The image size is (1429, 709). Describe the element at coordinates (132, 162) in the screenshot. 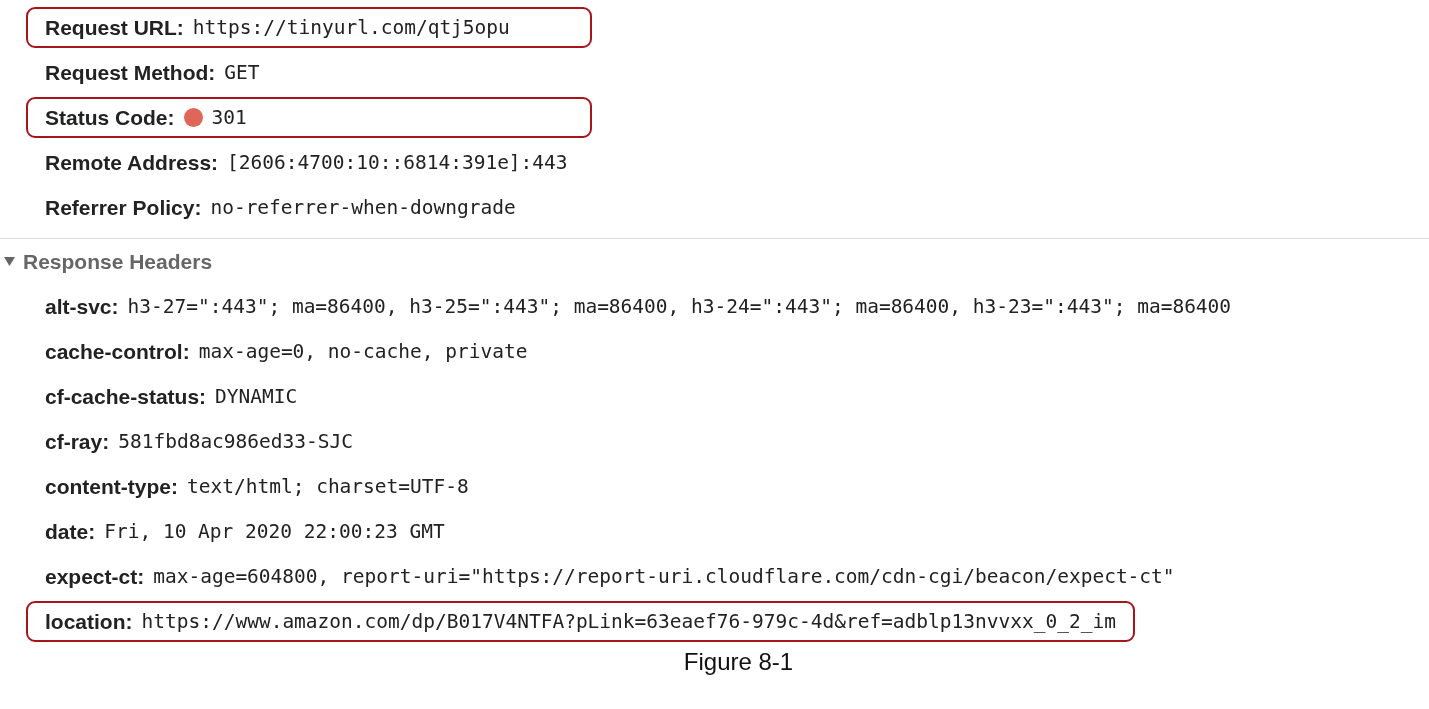

I see `header-name: Remote Address:` at that location.